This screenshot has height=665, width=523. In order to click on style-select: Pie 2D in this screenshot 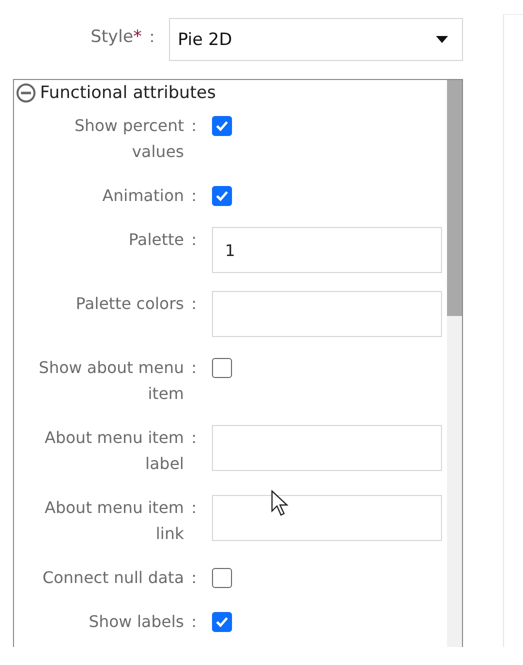, I will do `click(315, 39)`.